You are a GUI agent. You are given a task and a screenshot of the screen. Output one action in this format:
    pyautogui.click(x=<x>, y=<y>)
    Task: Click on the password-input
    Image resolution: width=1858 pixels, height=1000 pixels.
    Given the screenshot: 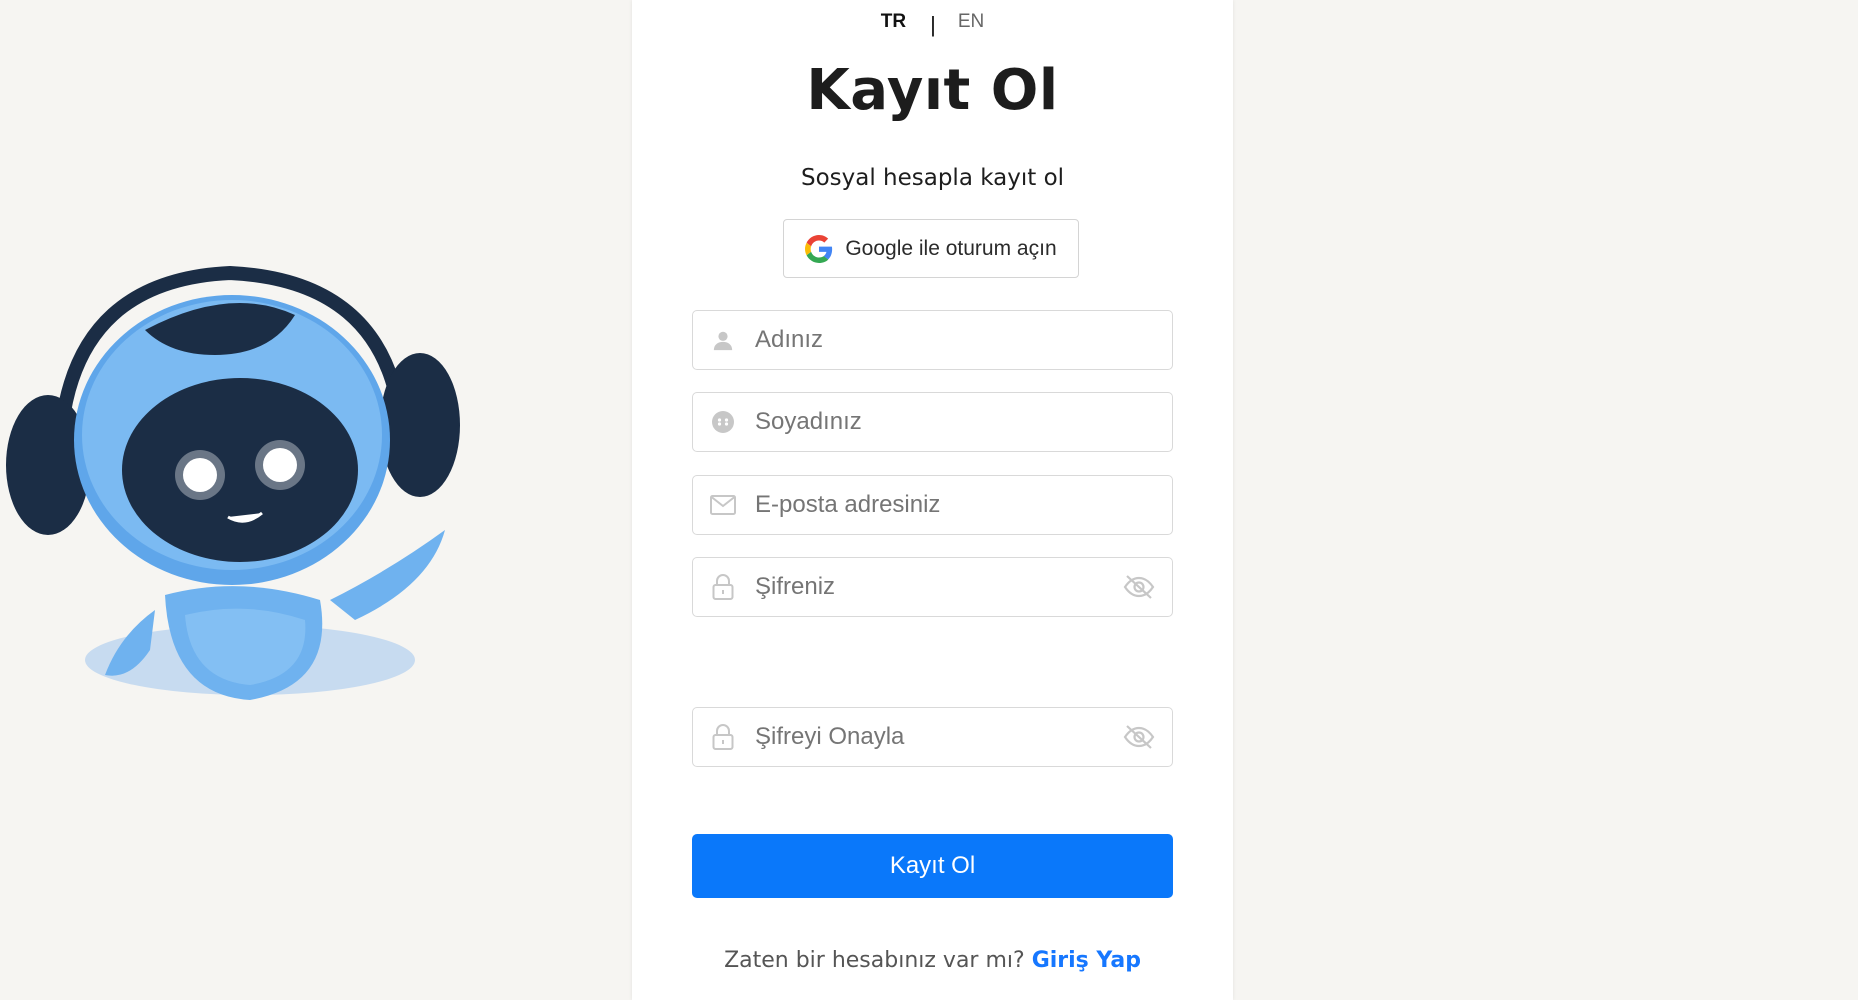 What is the action you would take?
    pyautogui.click(x=937, y=587)
    